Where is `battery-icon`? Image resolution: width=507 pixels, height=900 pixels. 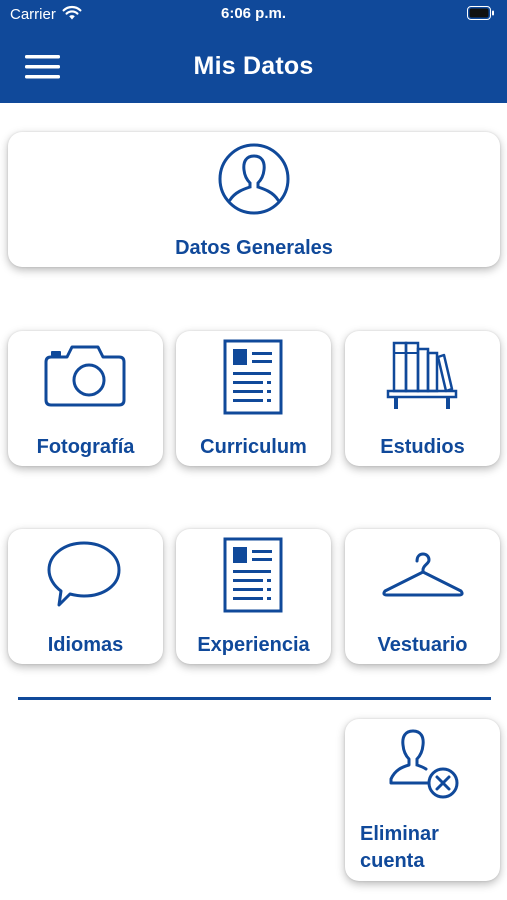 battery-icon is located at coordinates (481, 15).